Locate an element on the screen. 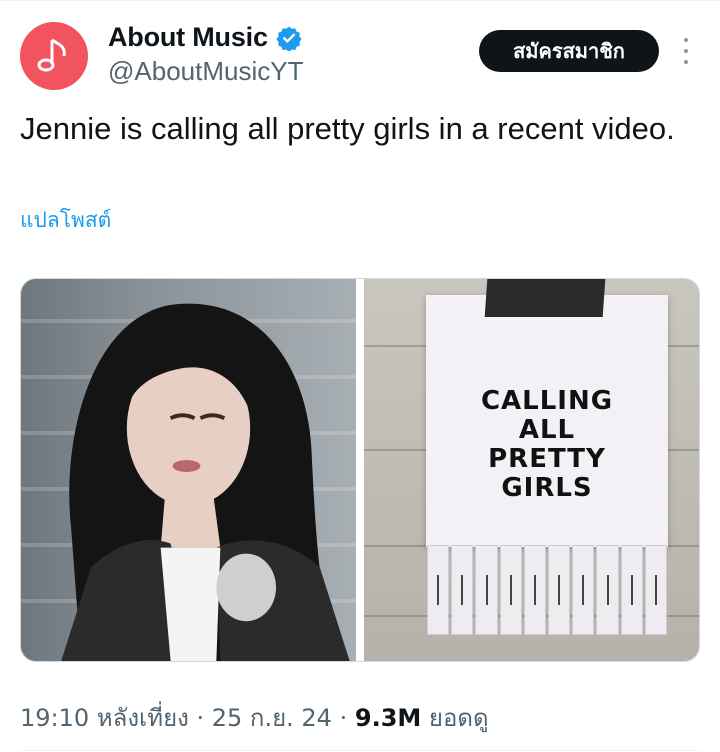 This screenshot has height=752, width=720. tape-strip is located at coordinates (545, 298).